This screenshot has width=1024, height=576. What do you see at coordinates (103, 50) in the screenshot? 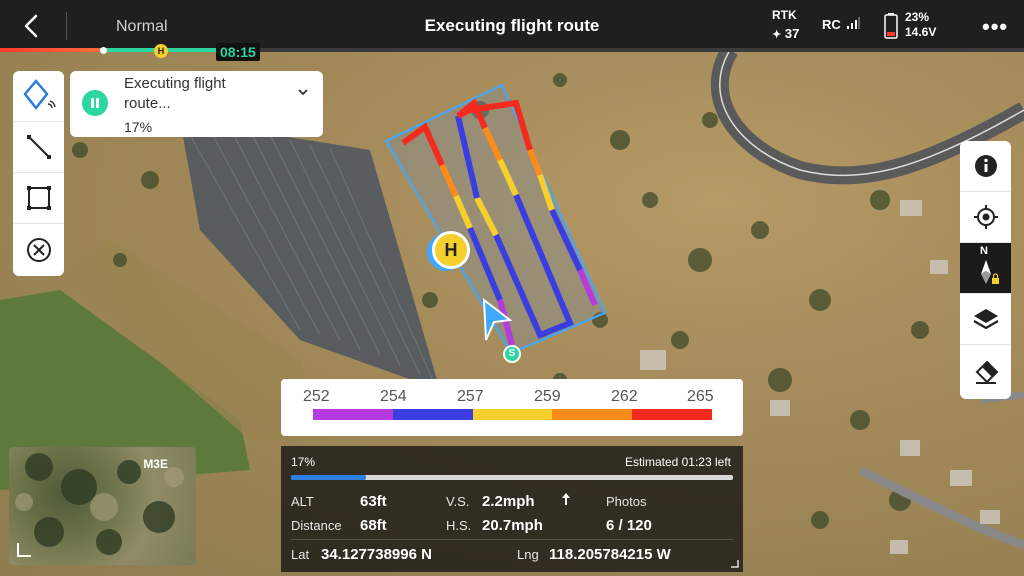
I see `current-position-dot` at bounding box center [103, 50].